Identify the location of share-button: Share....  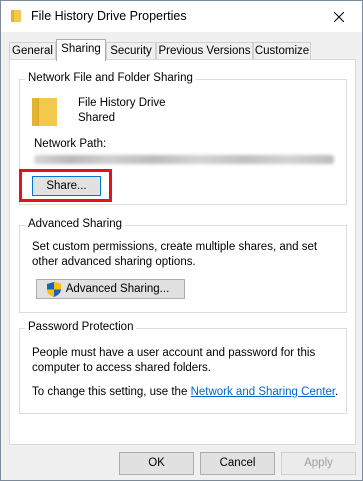
(66, 186).